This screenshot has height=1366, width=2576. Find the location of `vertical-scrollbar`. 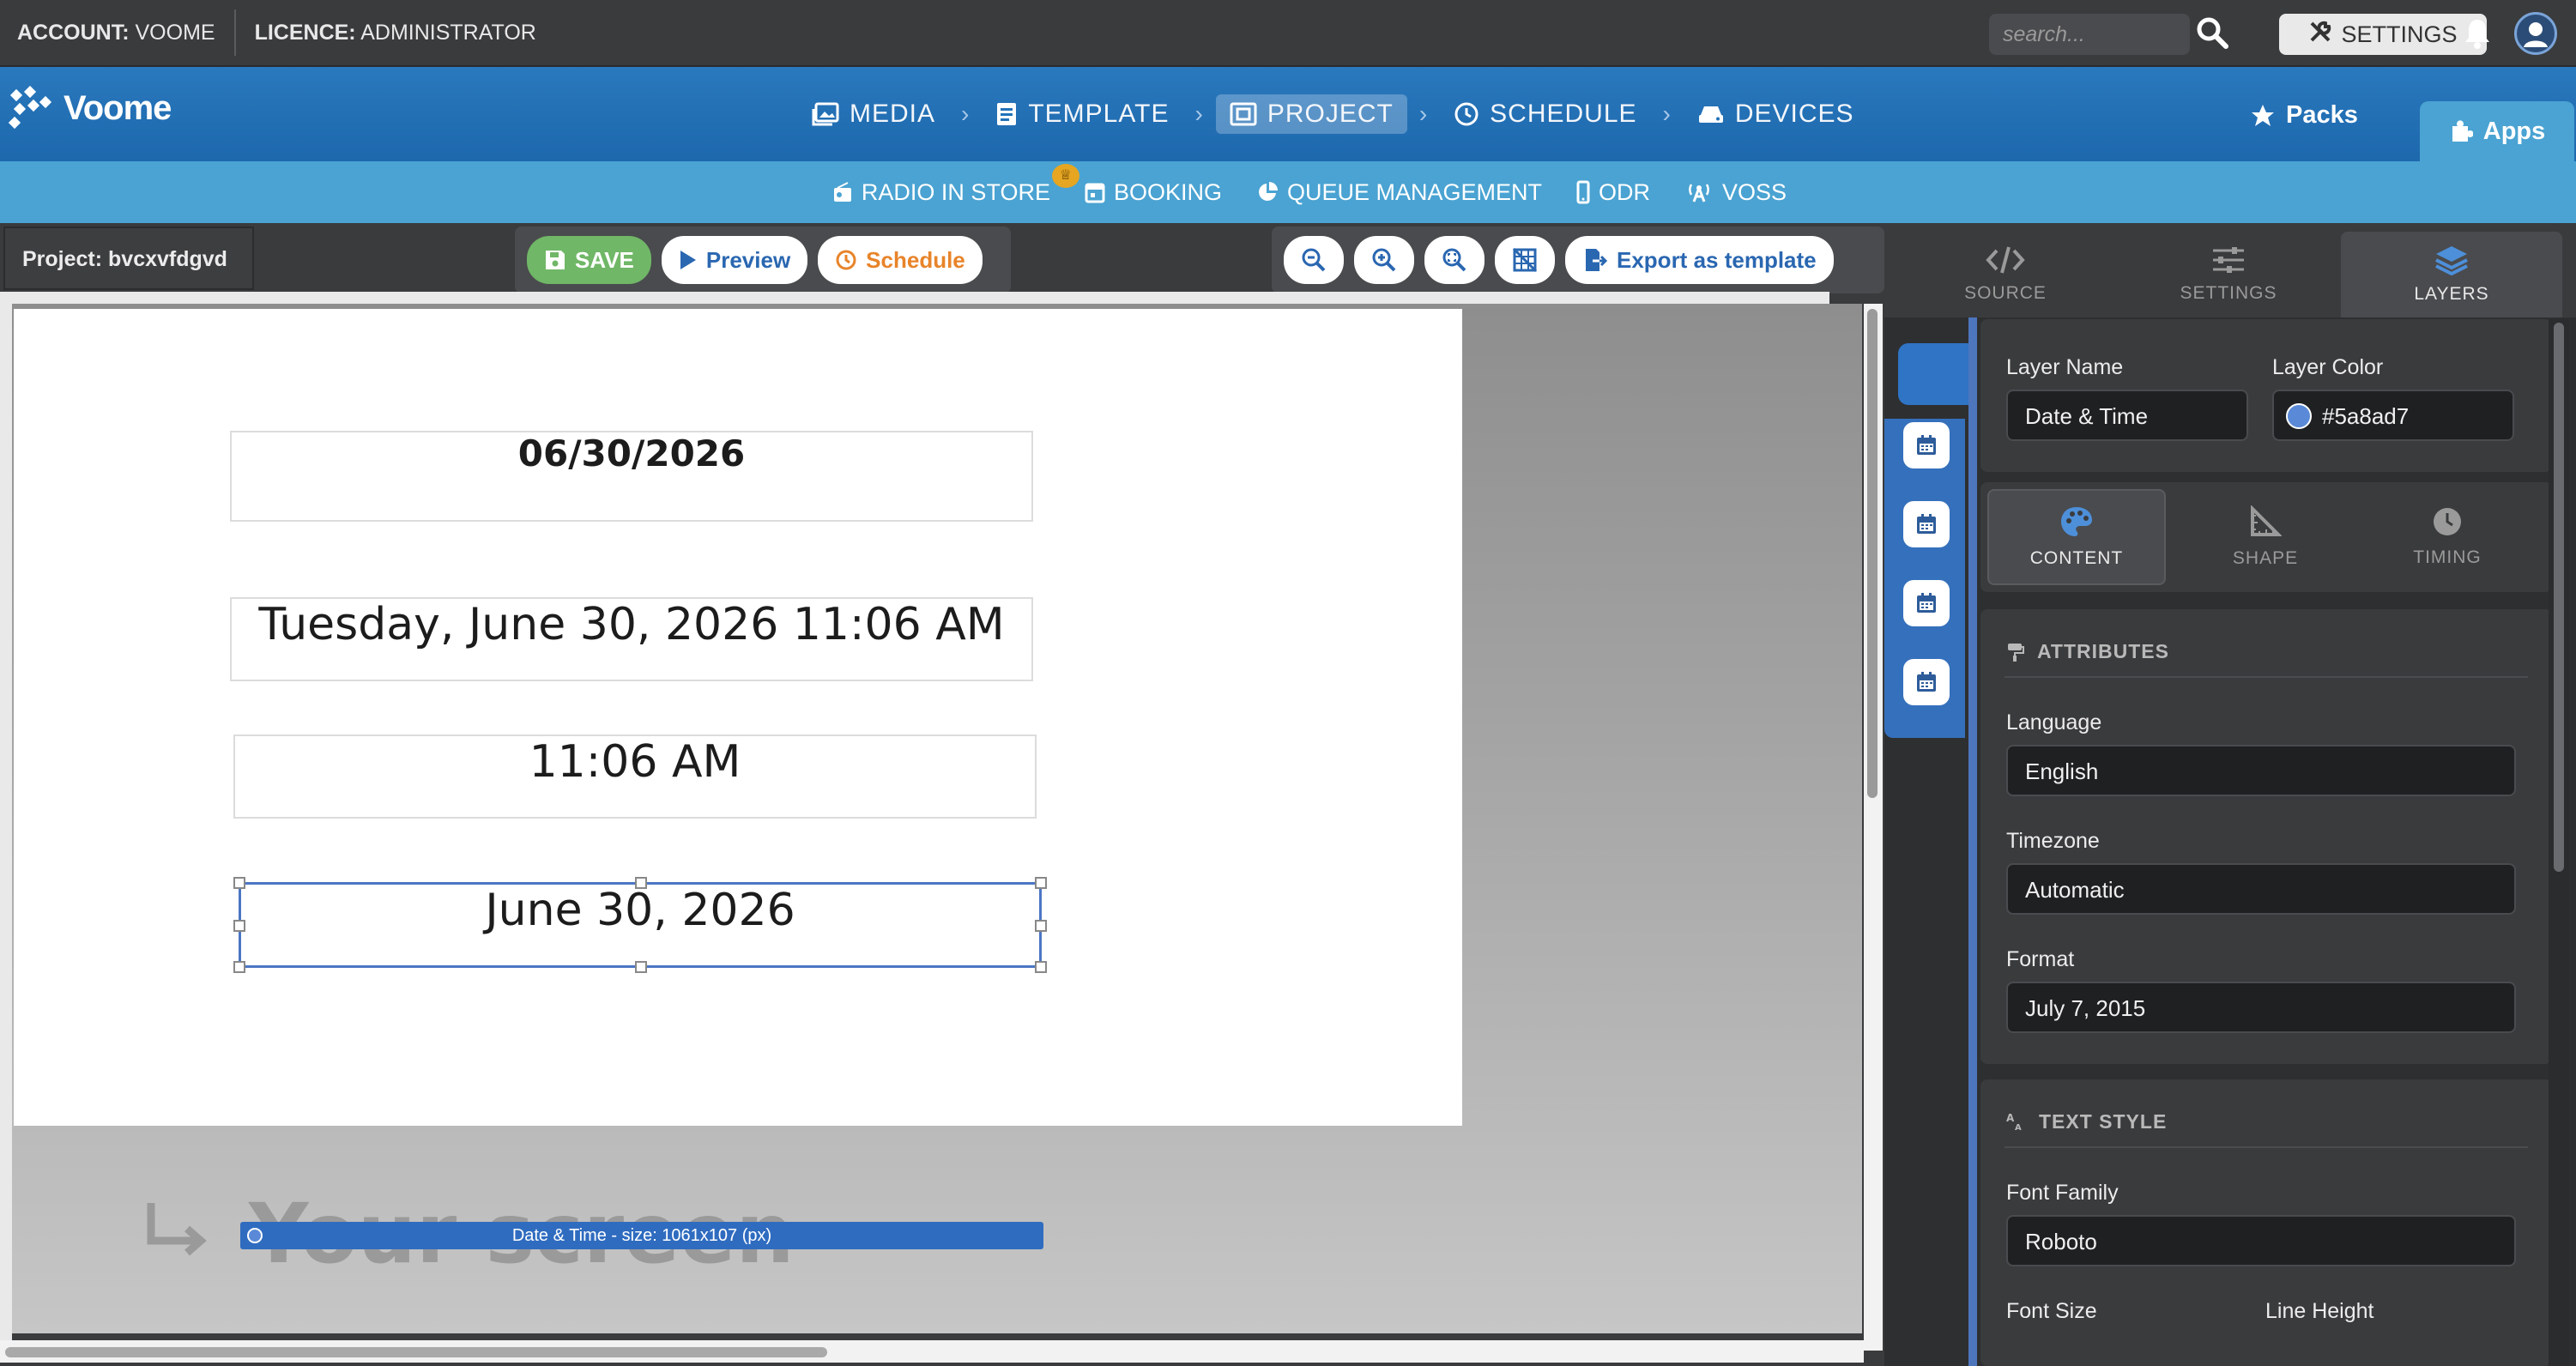

vertical-scrollbar is located at coordinates (1873, 827).